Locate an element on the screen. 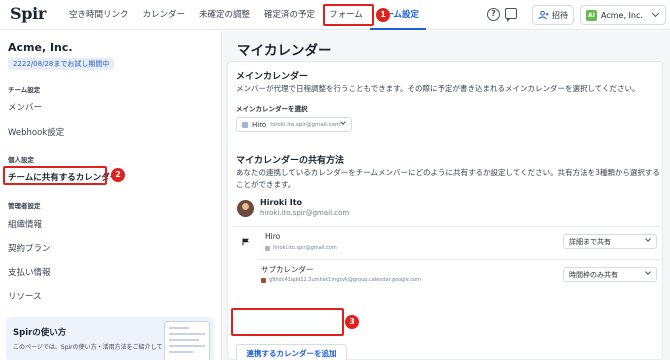 The width and height of the screenshot is (670, 360). share-mode-value: 詳細まで共有 is located at coordinates (590, 241).